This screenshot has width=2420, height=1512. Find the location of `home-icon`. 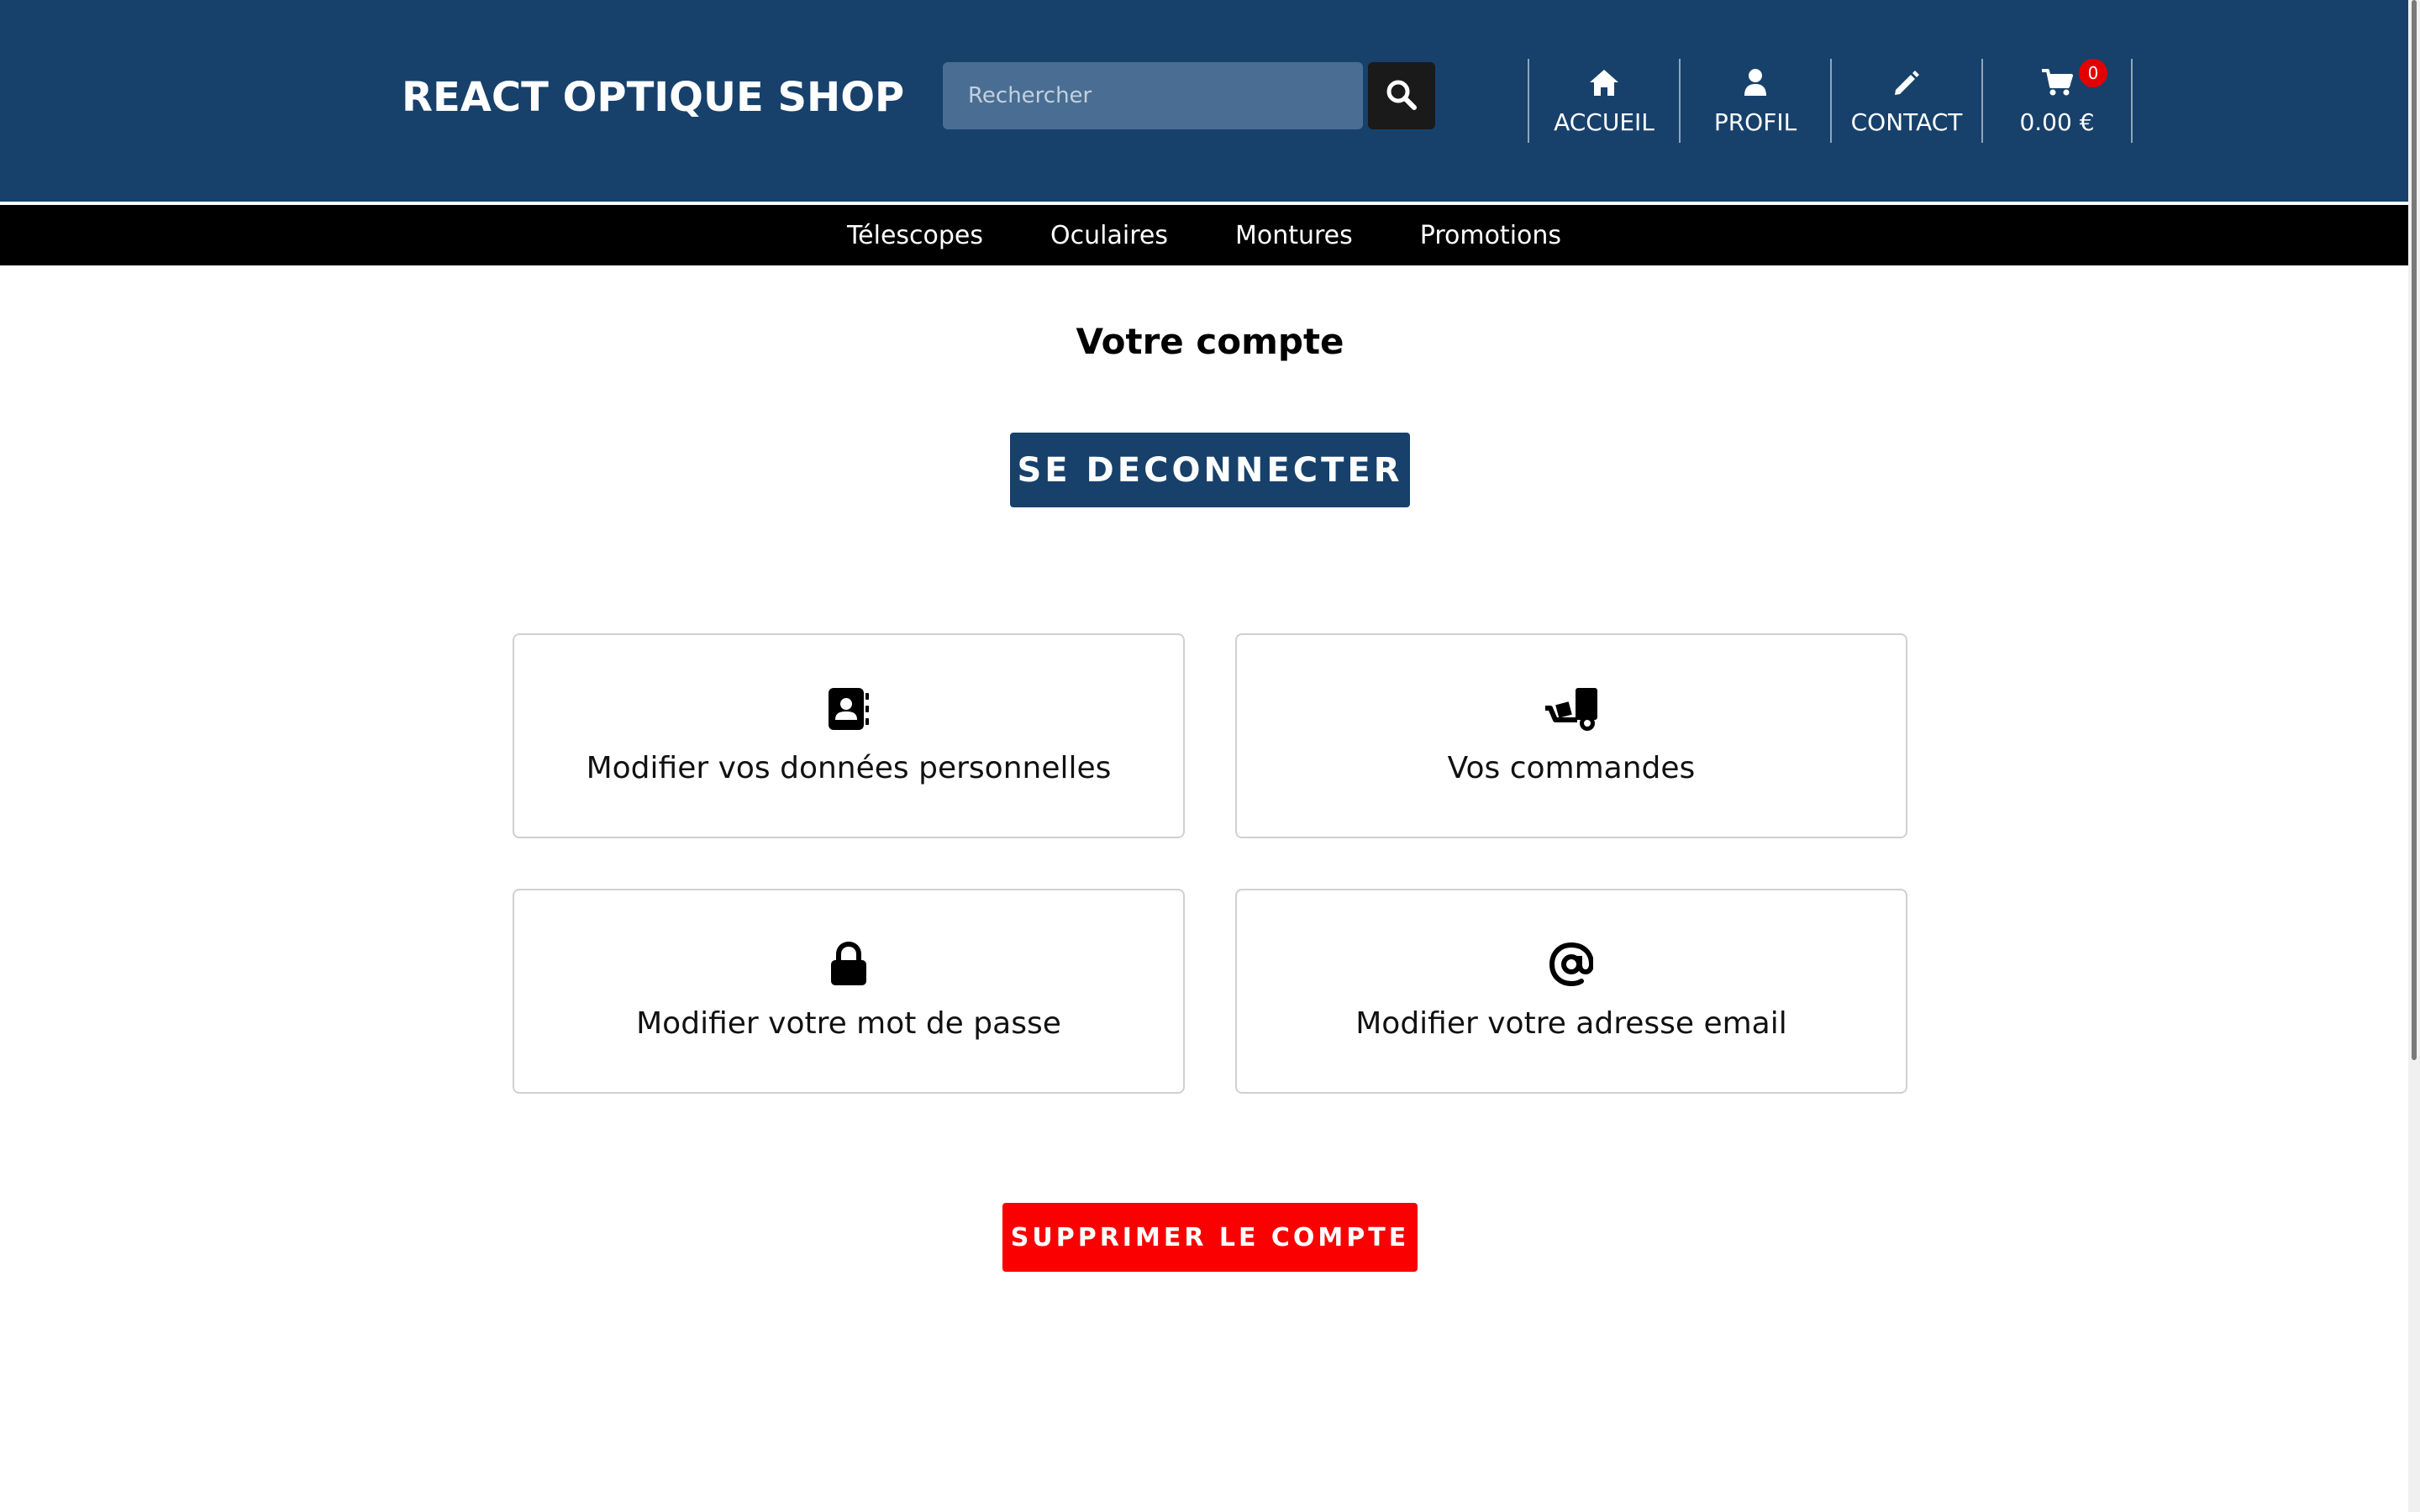

home-icon is located at coordinates (1604, 81).